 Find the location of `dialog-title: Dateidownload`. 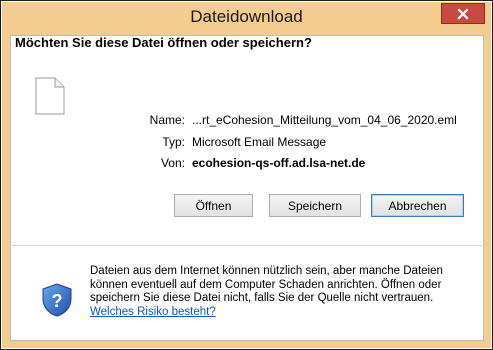

dialog-title: Dateidownload is located at coordinates (246, 16).